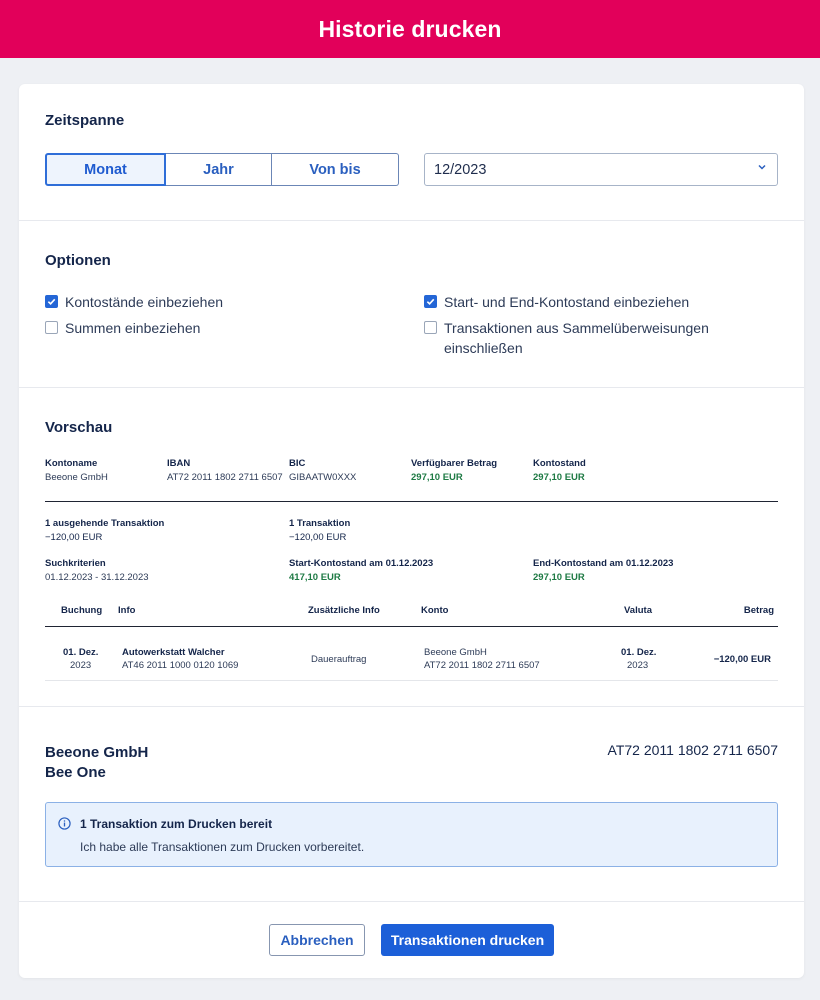 This screenshot has width=820, height=1000. What do you see at coordinates (323, 477) in the screenshot?
I see `bic-value: GIBAATW0XXX` at bounding box center [323, 477].